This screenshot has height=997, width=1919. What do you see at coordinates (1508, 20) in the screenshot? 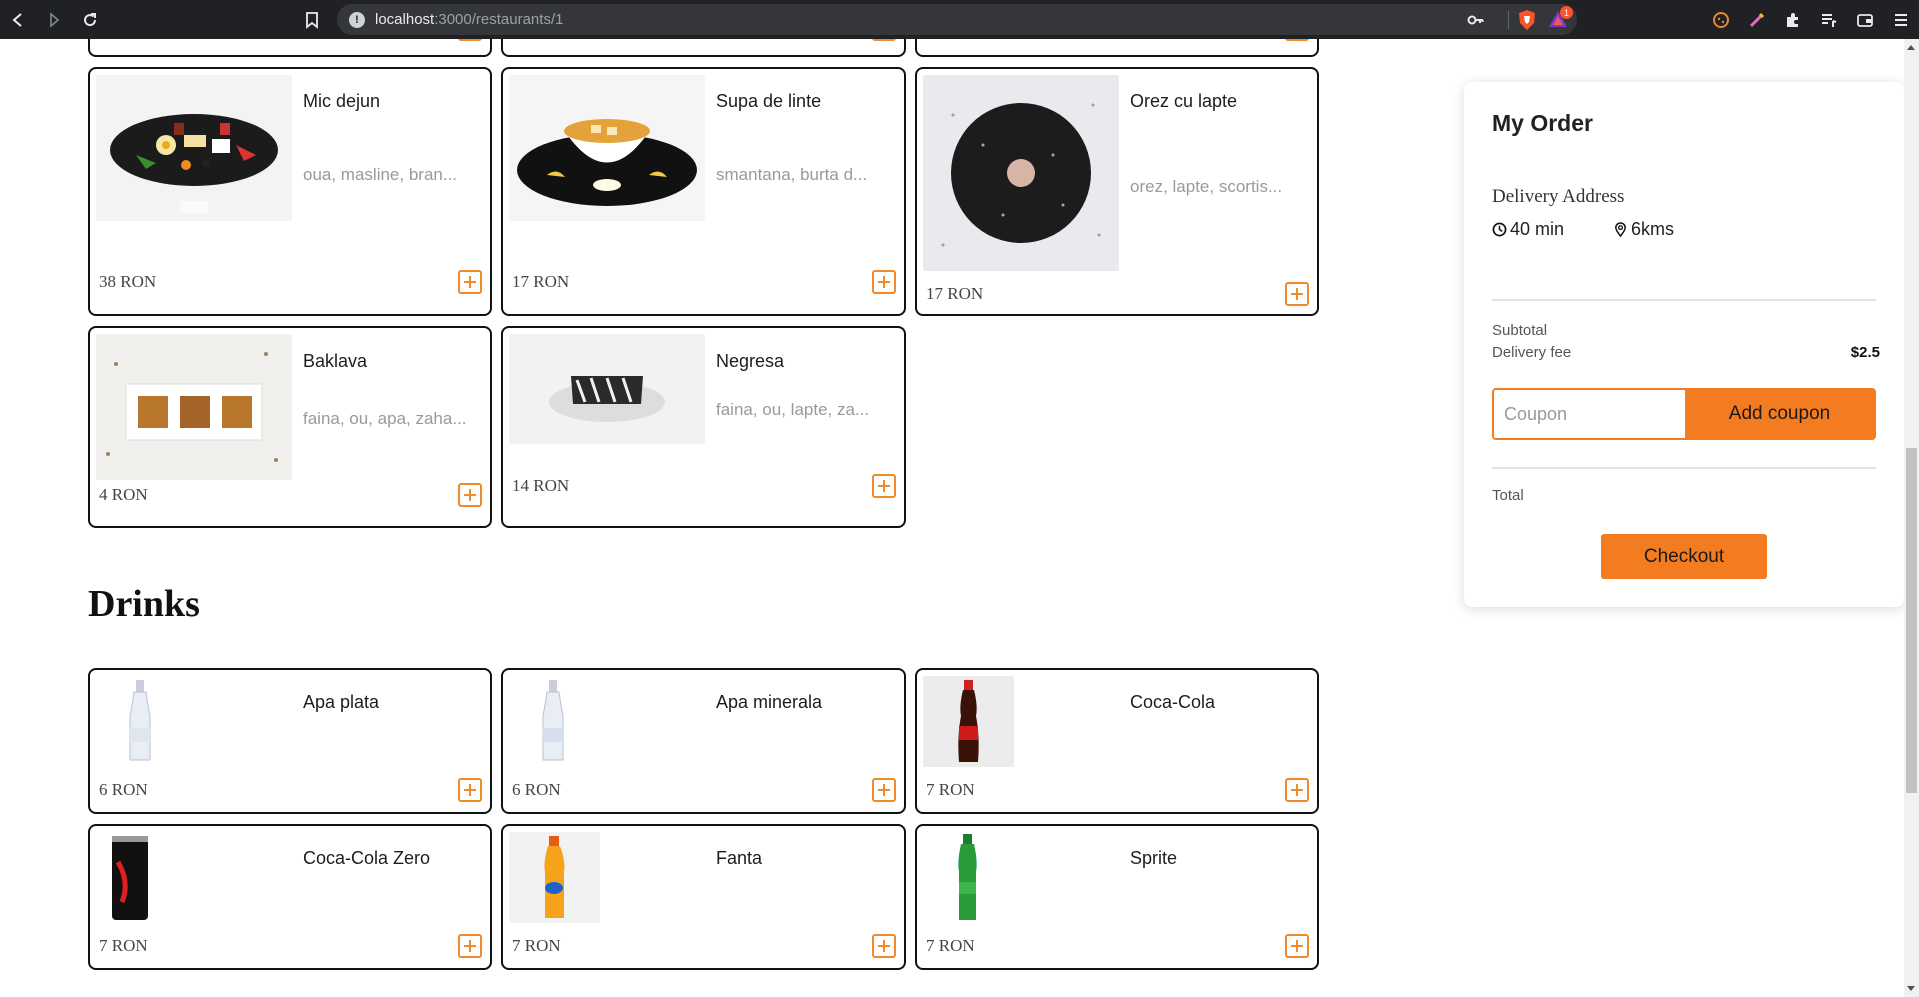
I see `address-divider` at bounding box center [1508, 20].